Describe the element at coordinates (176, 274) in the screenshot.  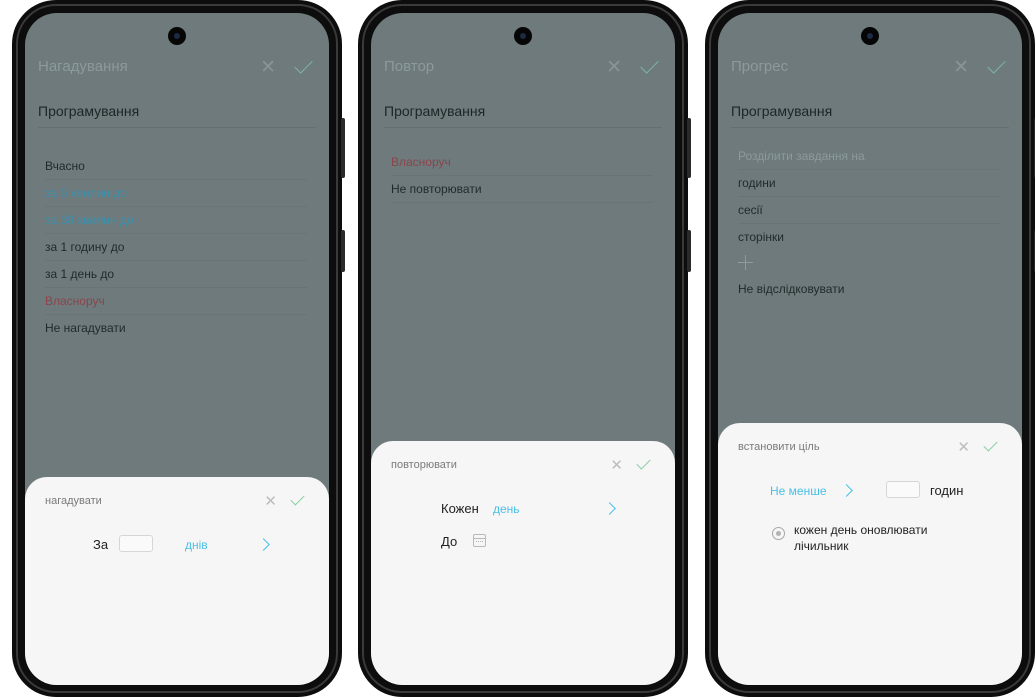
I see `list-item: за 1 день до` at that location.